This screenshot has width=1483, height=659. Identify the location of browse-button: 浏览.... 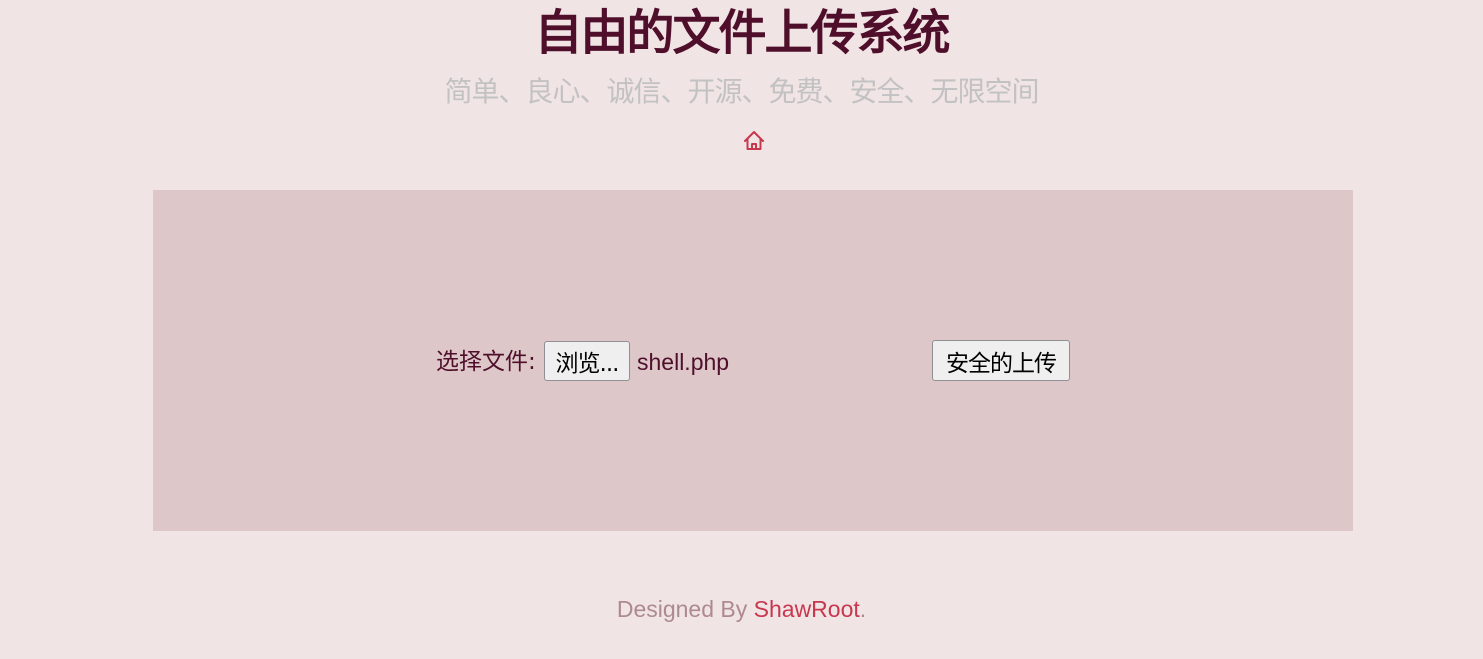
(587, 361).